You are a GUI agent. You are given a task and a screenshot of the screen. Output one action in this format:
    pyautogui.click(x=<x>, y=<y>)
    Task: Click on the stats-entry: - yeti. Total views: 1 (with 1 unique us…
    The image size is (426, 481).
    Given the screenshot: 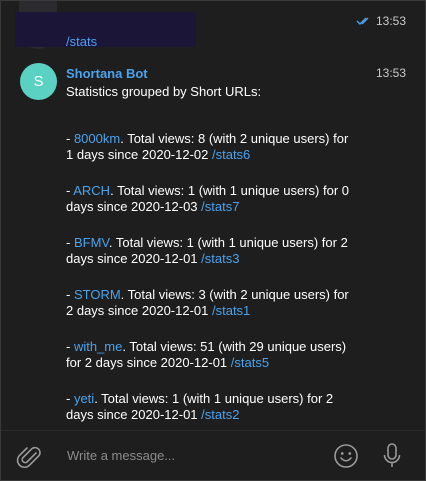 What is the action you would take?
    pyautogui.click(x=211, y=407)
    